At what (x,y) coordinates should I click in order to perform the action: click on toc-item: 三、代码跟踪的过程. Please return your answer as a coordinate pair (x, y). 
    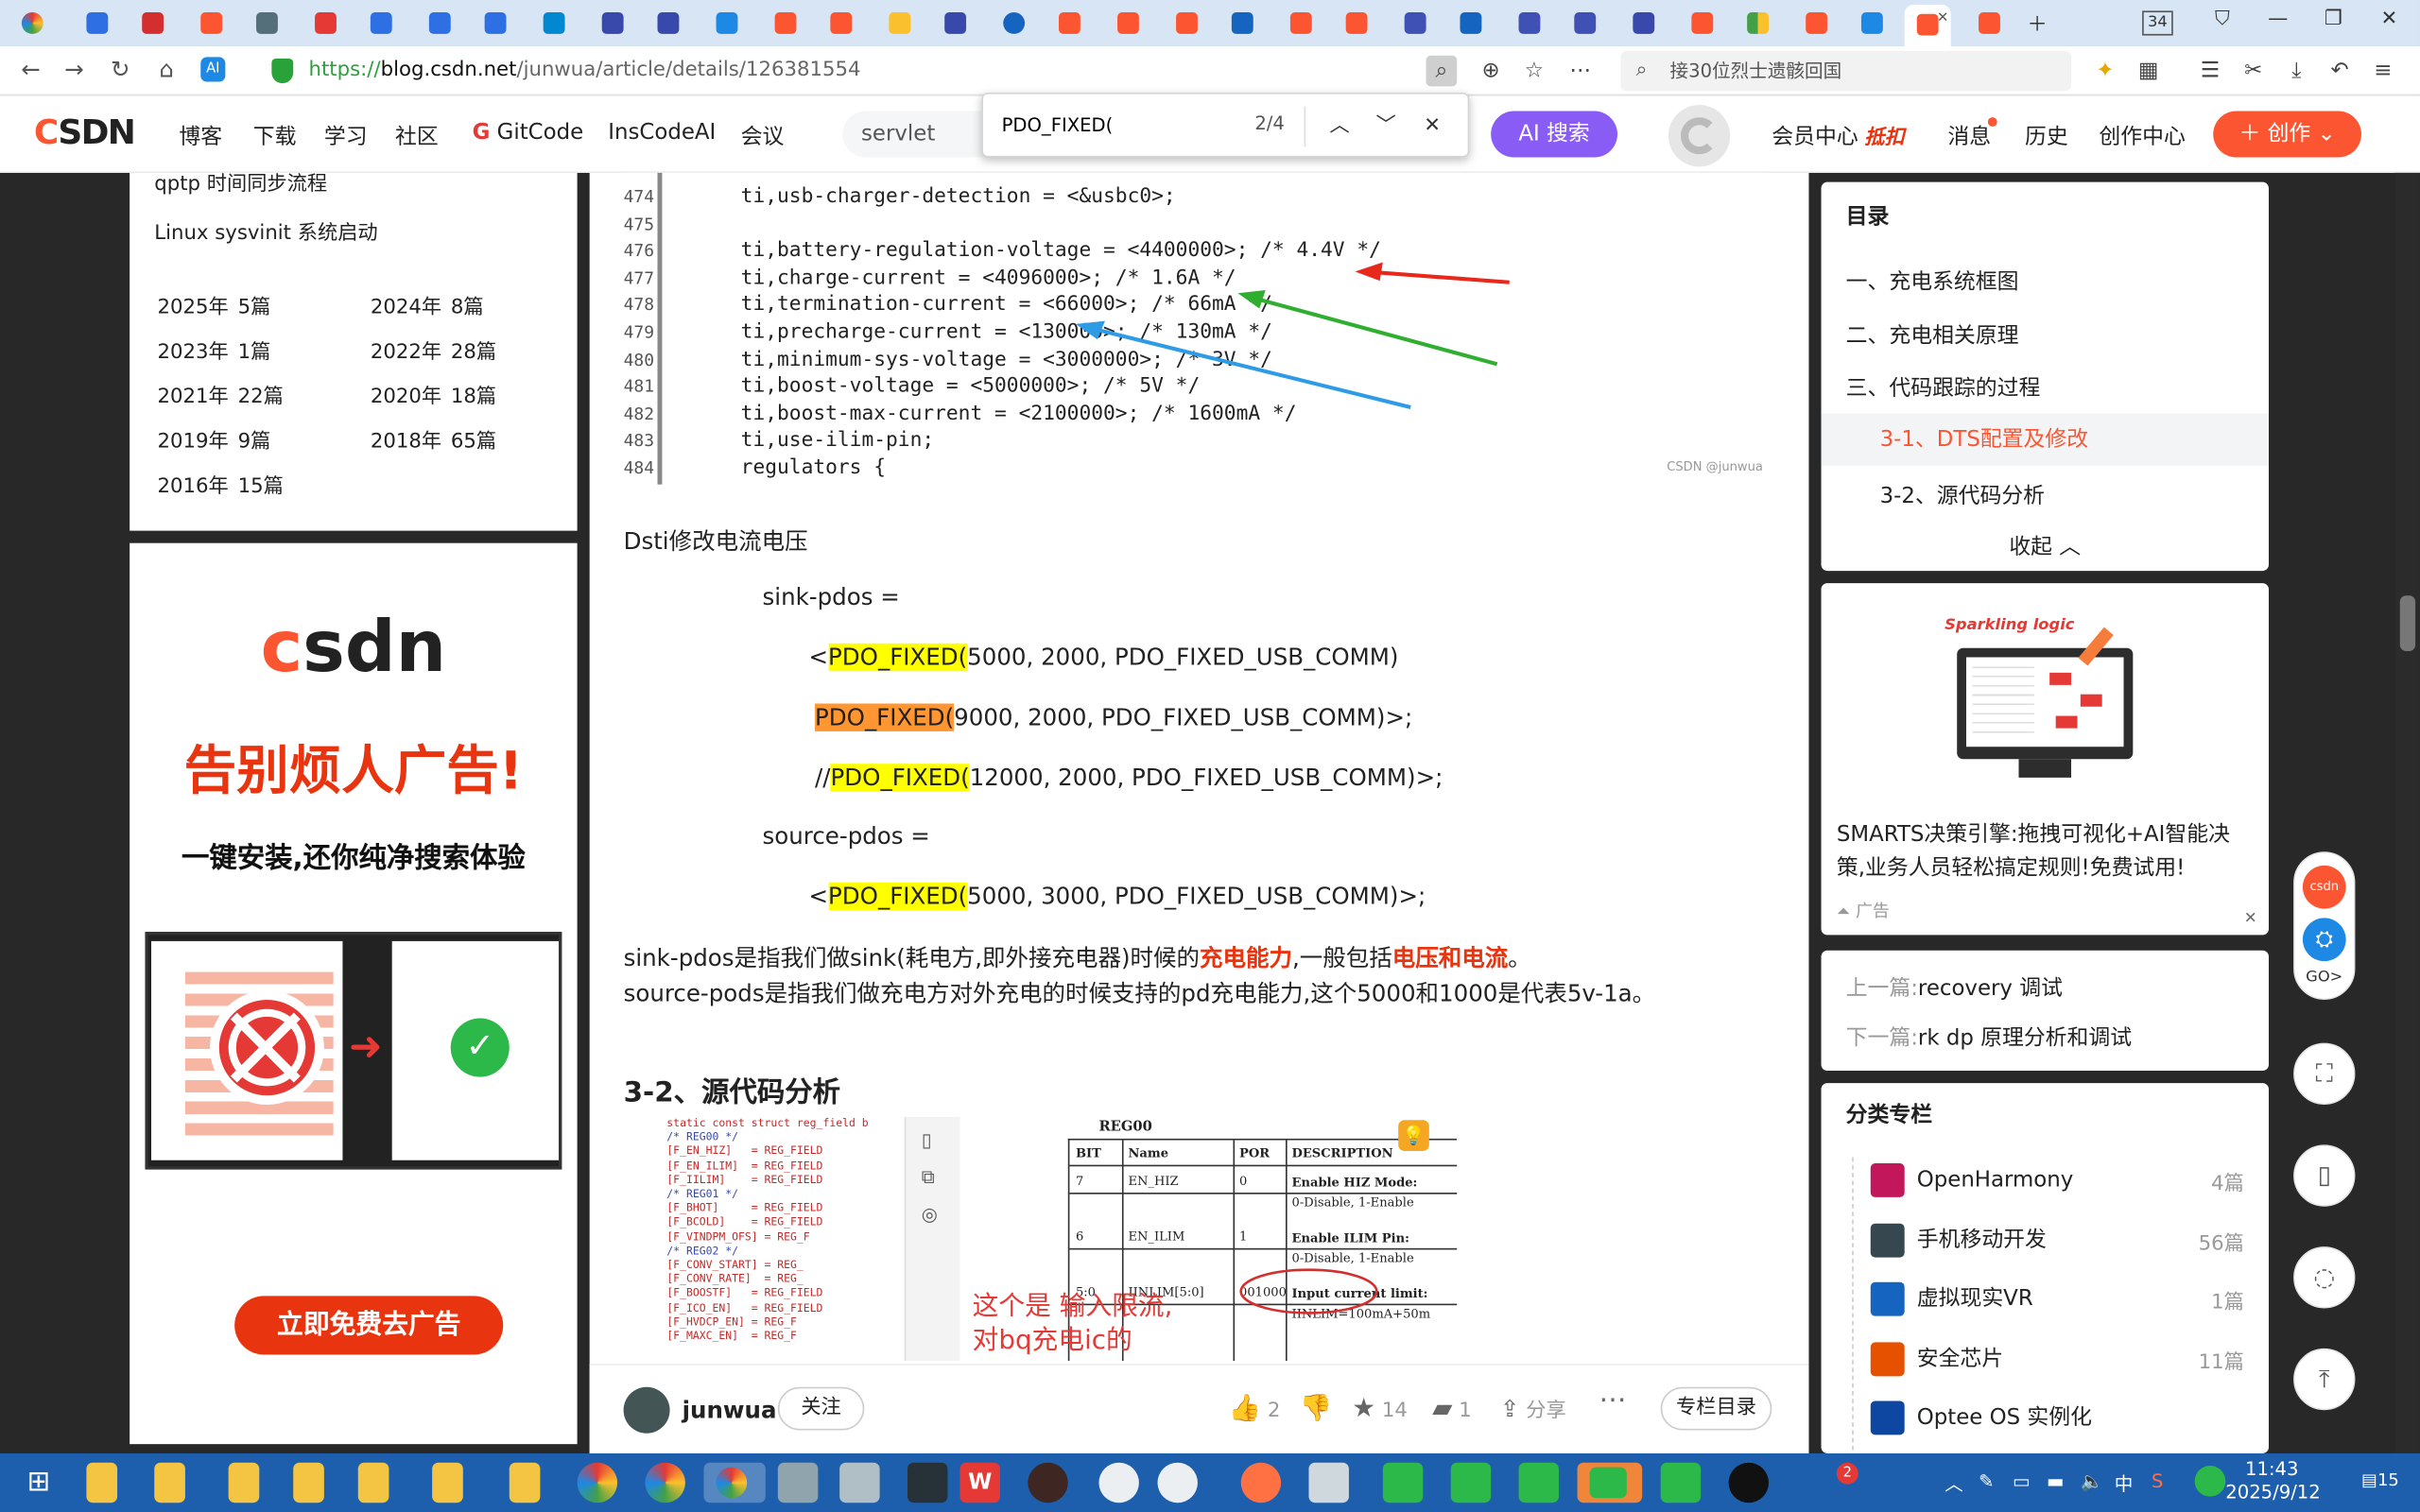
    Looking at the image, I should click on (1943, 387).